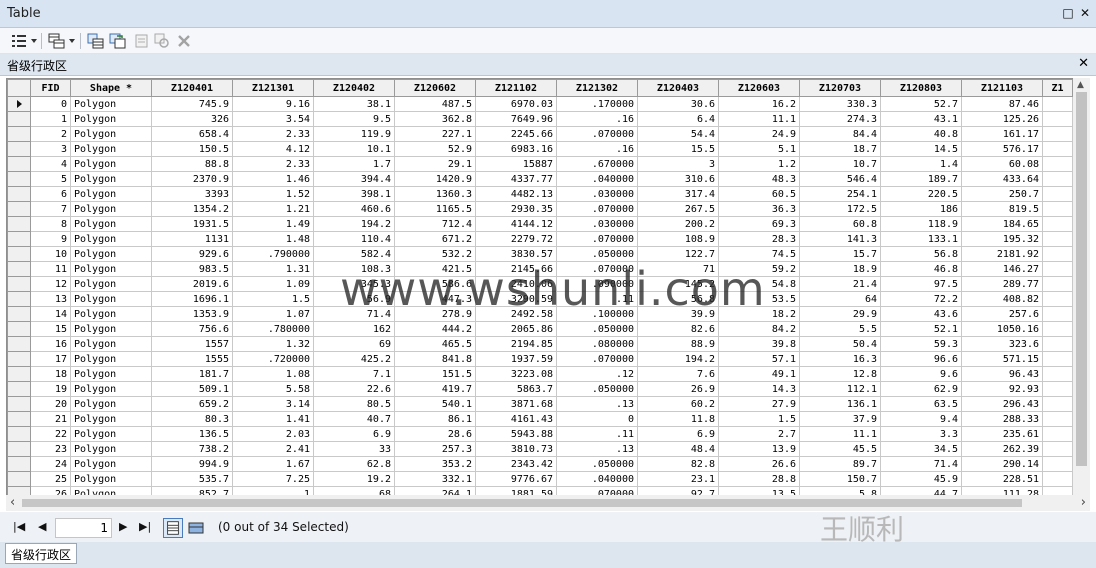 The height and width of the screenshot is (568, 1096). Describe the element at coordinates (678, 404) in the screenshot. I see `table-cell: 60.2` at that location.